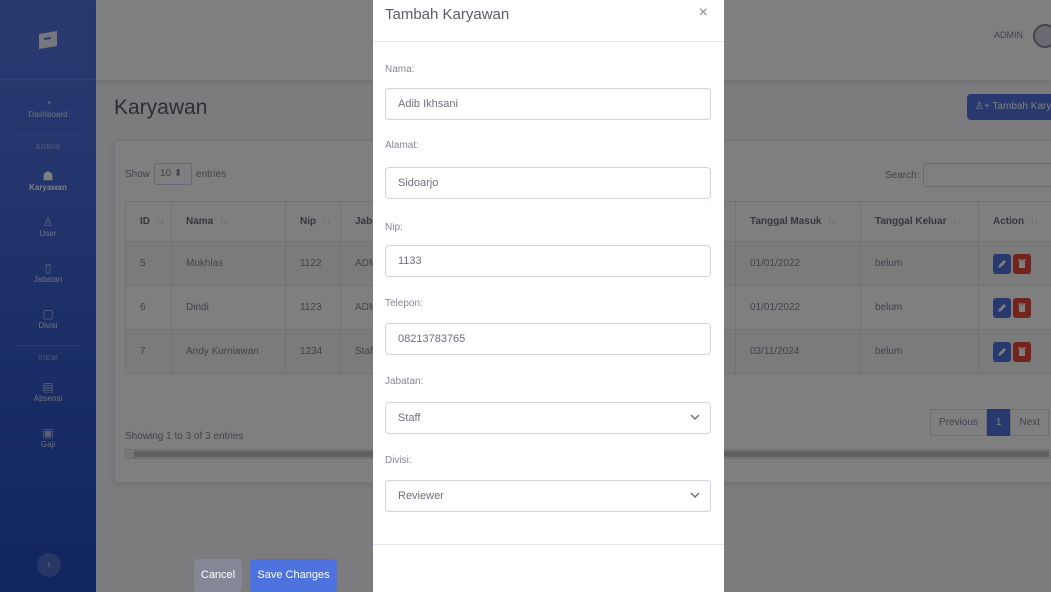 This screenshot has width=1051, height=592. Describe the element at coordinates (293, 575) in the screenshot. I see `save-changes-button: Save Changes` at that location.